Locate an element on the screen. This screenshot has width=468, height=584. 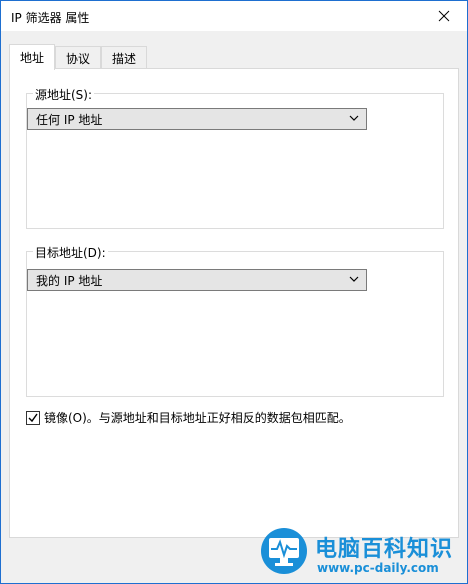
close-button is located at coordinates (444, 16).